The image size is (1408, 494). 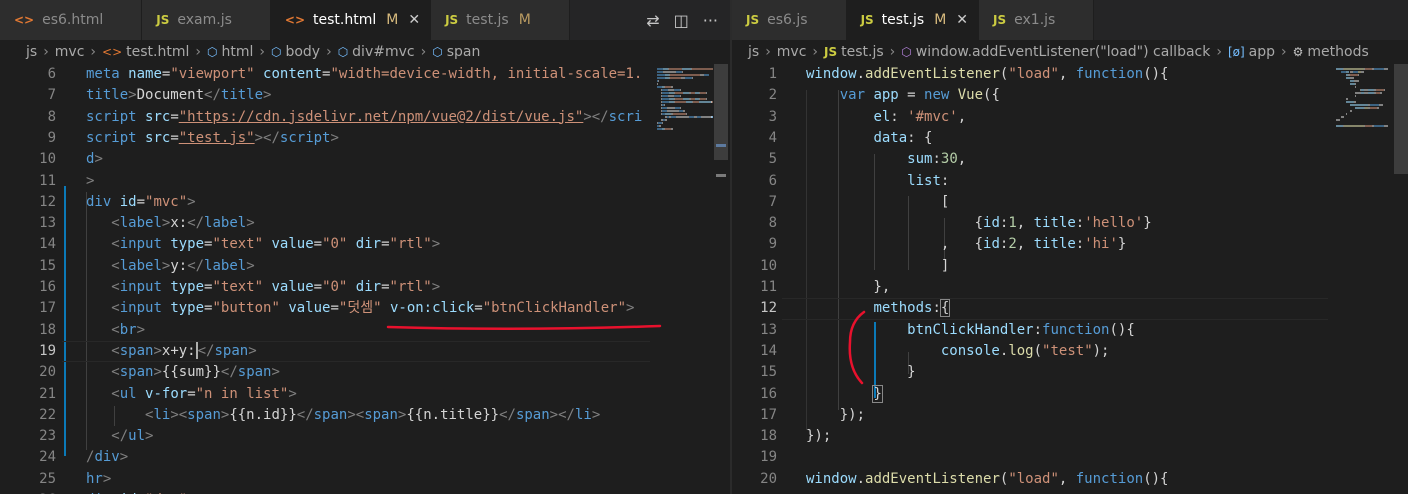 What do you see at coordinates (1037, 20) in the screenshot?
I see `tab-ex1-js: JS ex1.js` at bounding box center [1037, 20].